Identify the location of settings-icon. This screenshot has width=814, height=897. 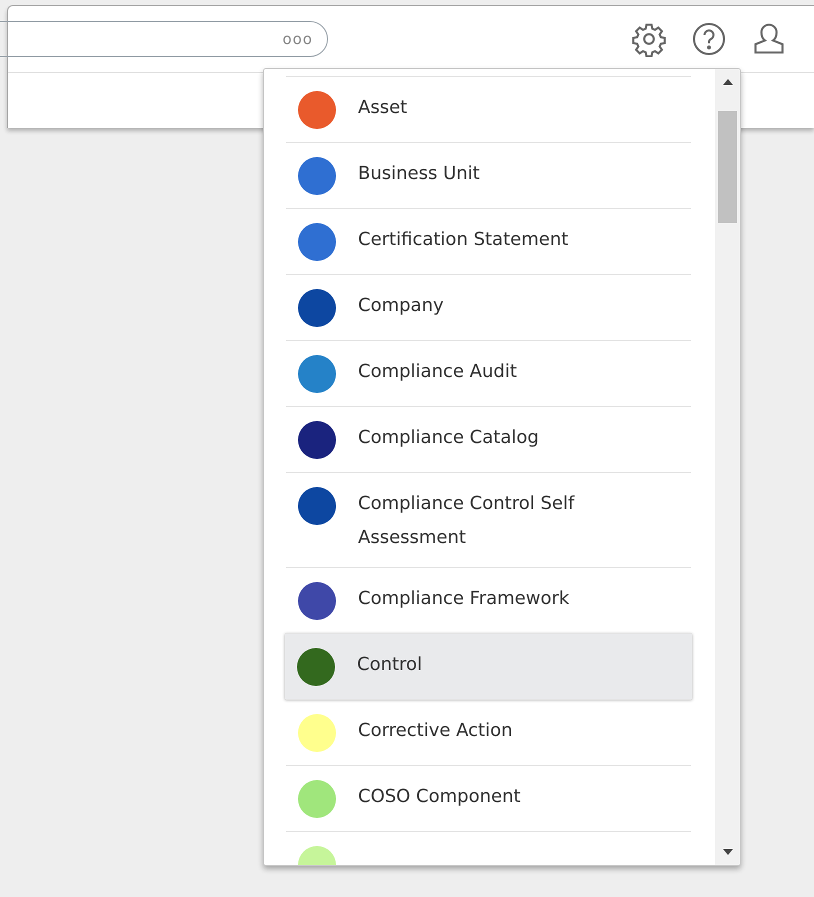
(649, 39).